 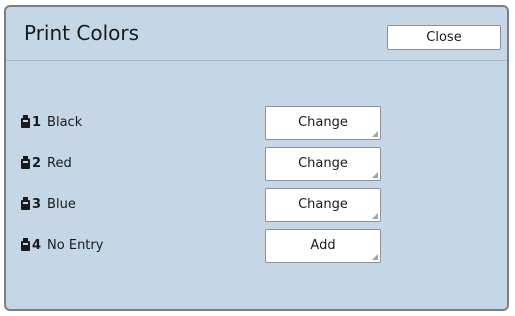 What do you see at coordinates (75, 245) in the screenshot?
I see `color-name: No Entry` at bounding box center [75, 245].